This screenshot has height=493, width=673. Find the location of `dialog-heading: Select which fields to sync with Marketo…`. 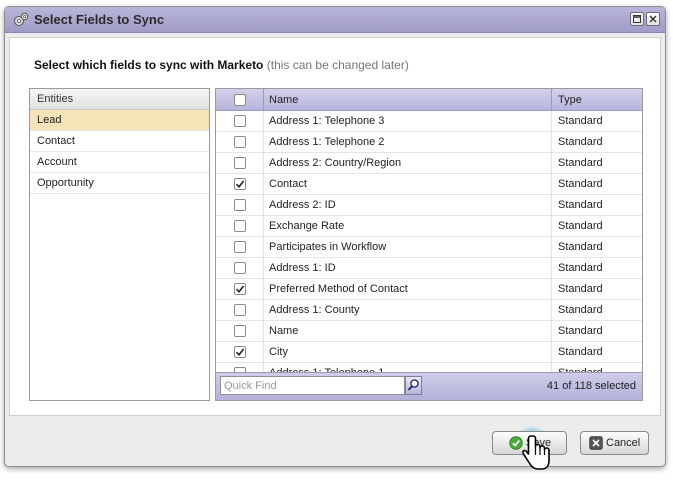

dialog-heading: Select which fields to sync with Marketo… is located at coordinates (221, 65).